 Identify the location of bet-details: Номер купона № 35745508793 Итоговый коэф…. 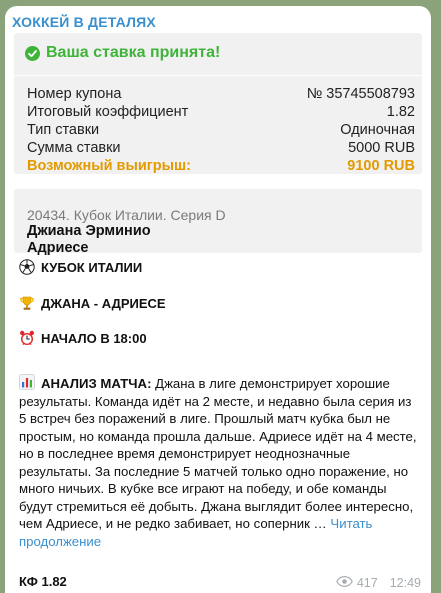
(221, 130).